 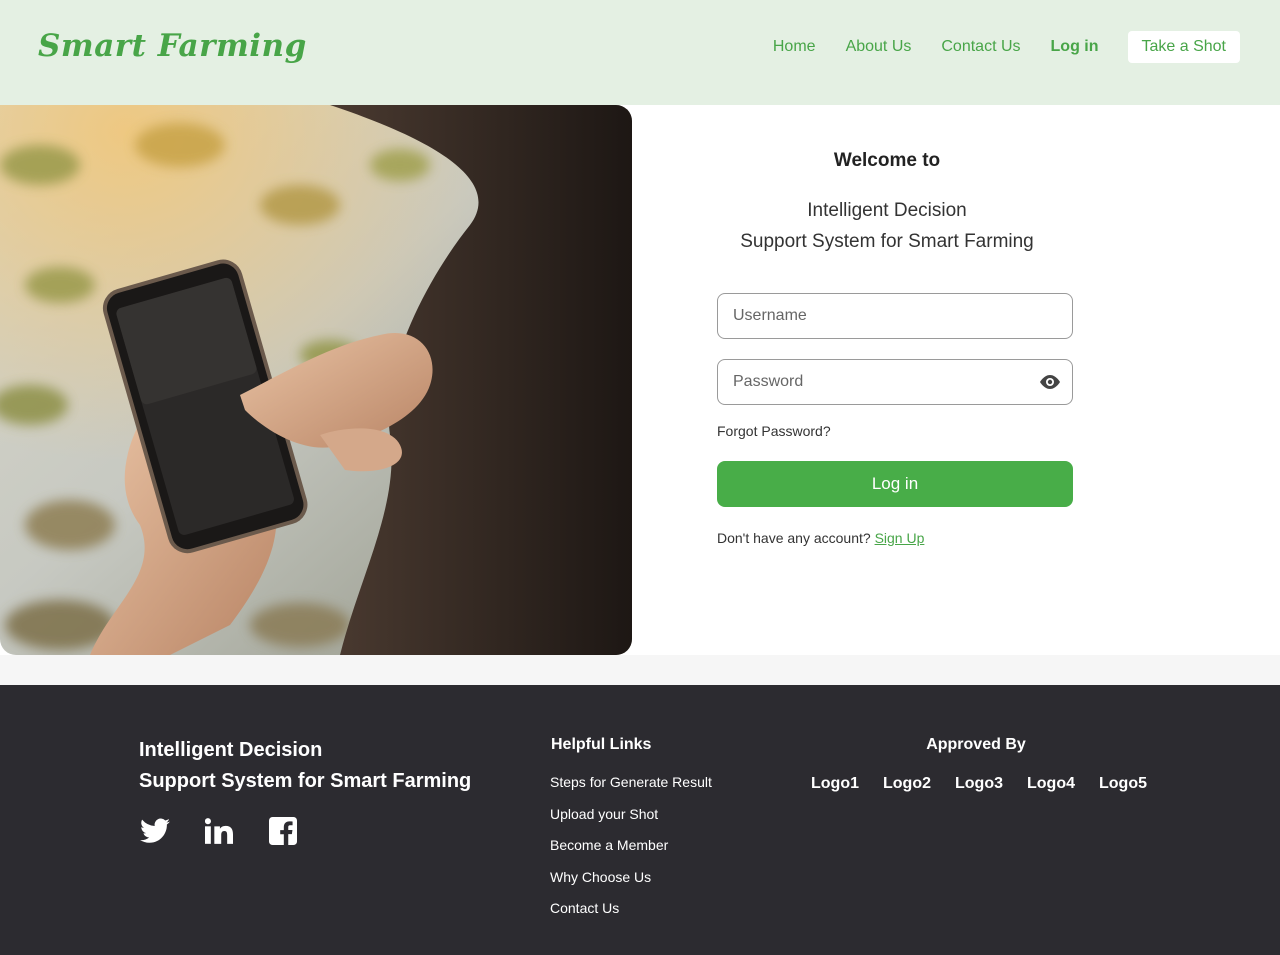 What do you see at coordinates (895, 484) in the screenshot?
I see `login-button: Log in` at bounding box center [895, 484].